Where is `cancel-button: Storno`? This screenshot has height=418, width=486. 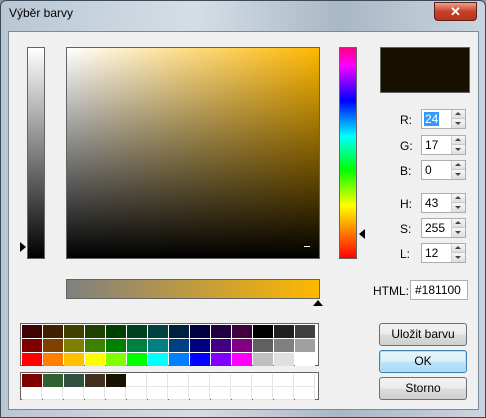
cancel-button: Storno is located at coordinates (423, 388).